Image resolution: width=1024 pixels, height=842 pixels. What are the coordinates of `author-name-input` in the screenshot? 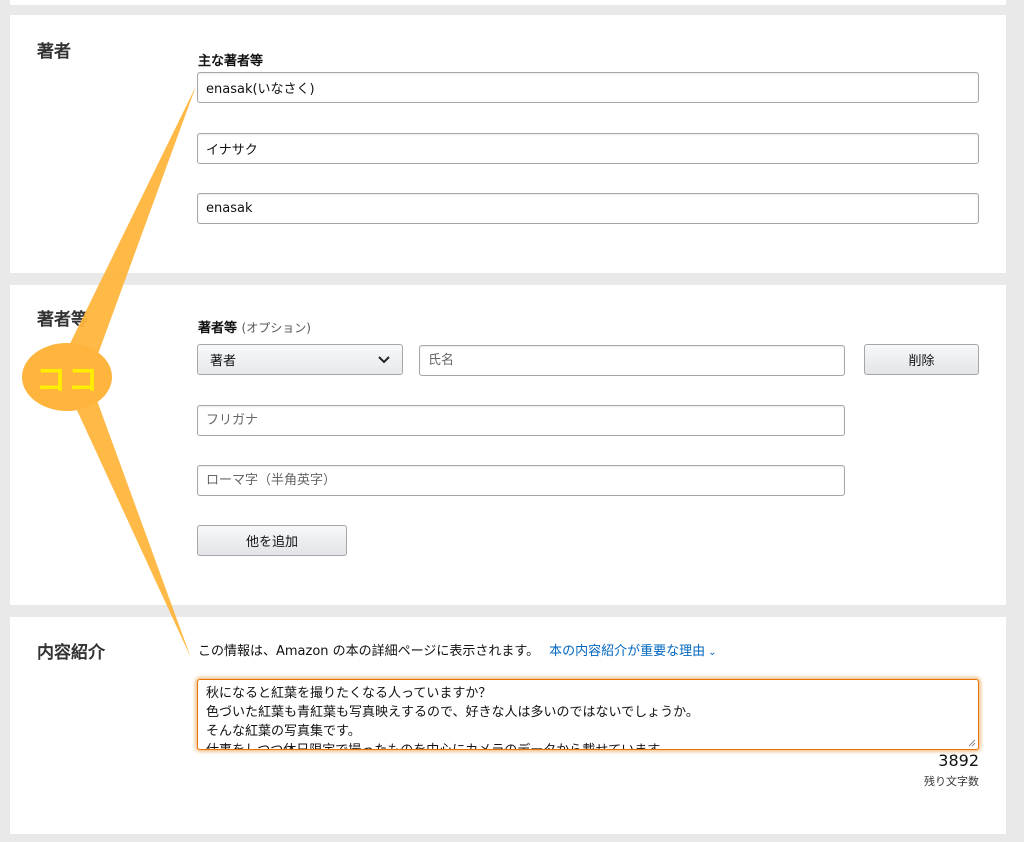 It's located at (588, 87).